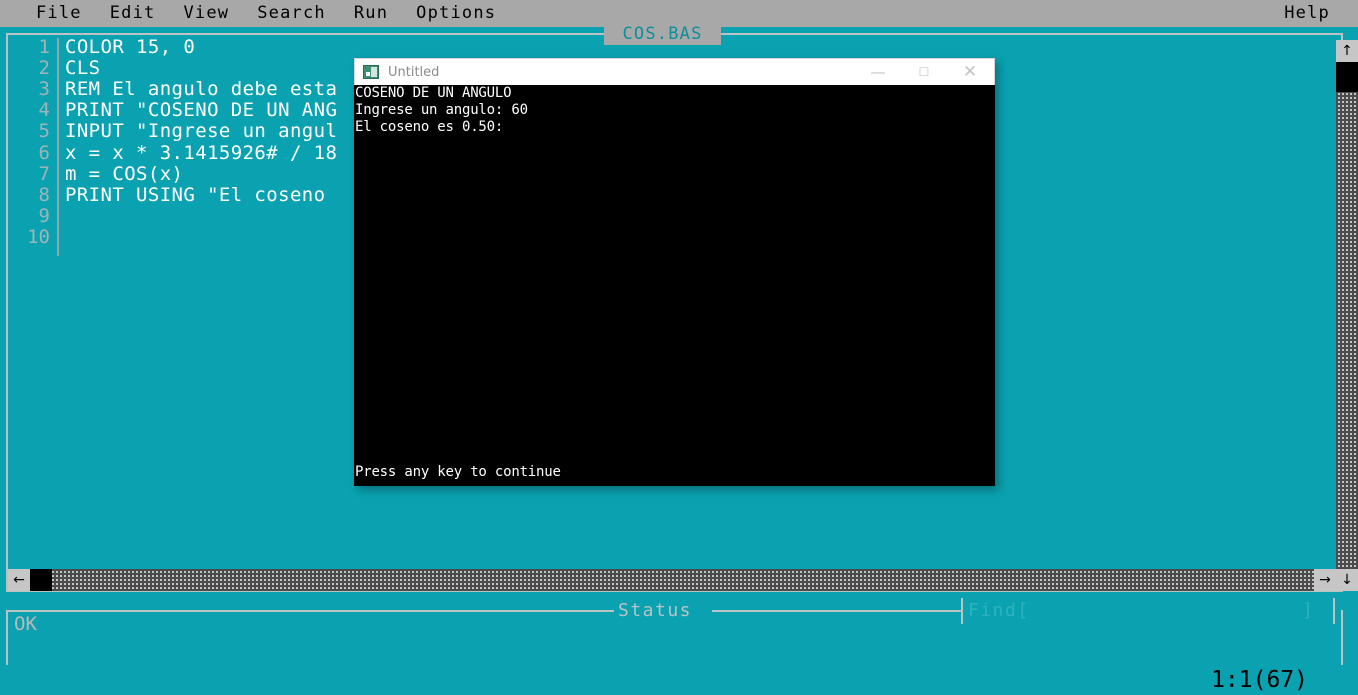 The height and width of the screenshot is (695, 1358). Describe the element at coordinates (291, 13) in the screenshot. I see `menu-item-search: Search` at that location.